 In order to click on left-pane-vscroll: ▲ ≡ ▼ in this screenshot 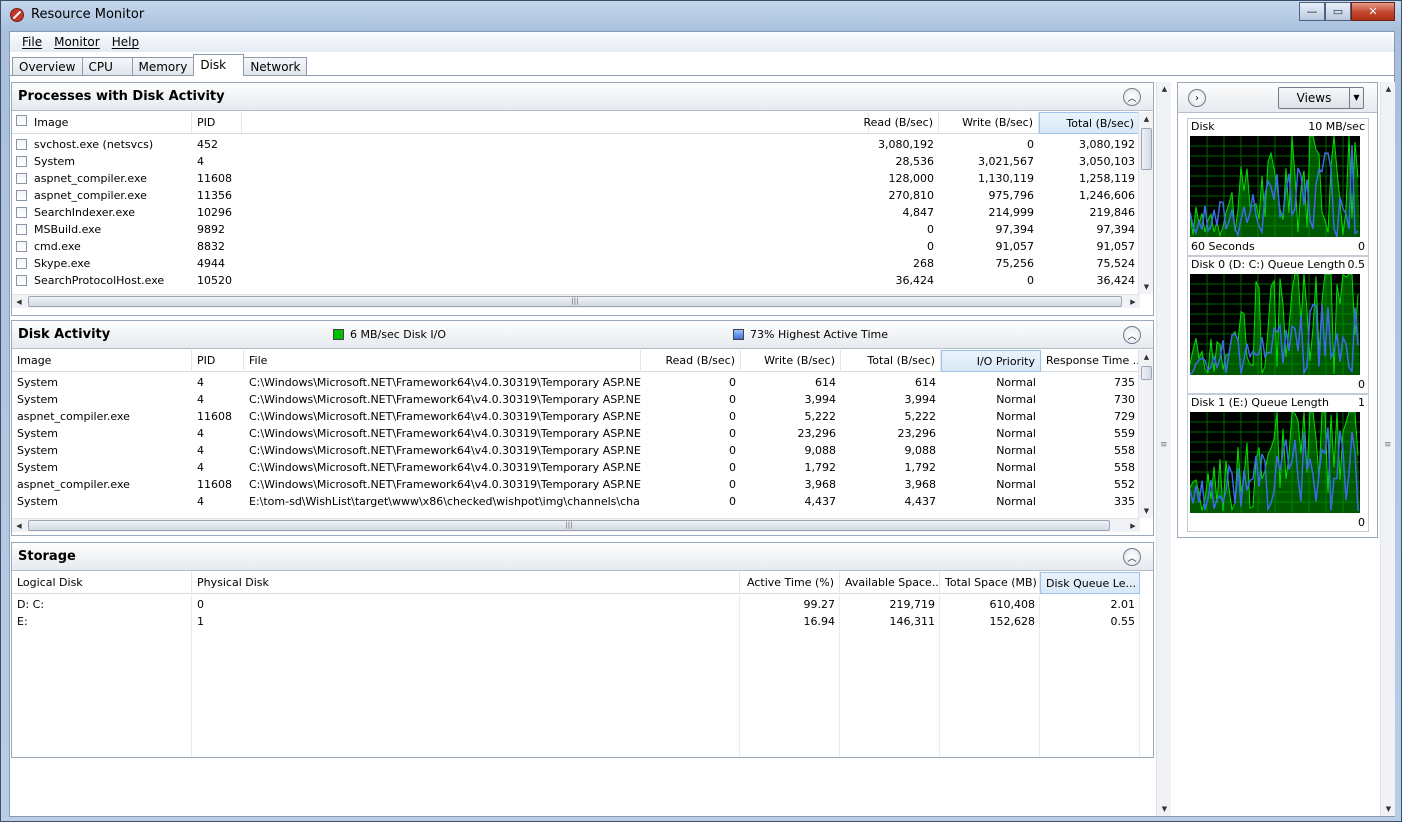, I will do `click(1163, 449)`.